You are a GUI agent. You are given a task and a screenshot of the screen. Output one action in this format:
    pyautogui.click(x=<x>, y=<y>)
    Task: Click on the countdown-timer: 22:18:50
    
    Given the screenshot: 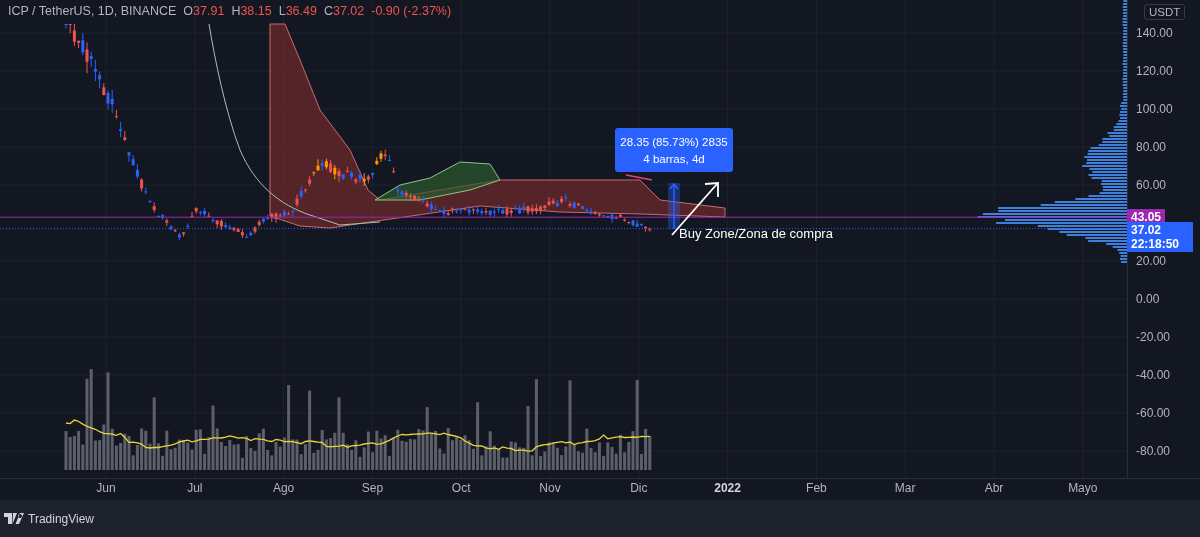 What is the action you would take?
    pyautogui.click(x=1156, y=243)
    